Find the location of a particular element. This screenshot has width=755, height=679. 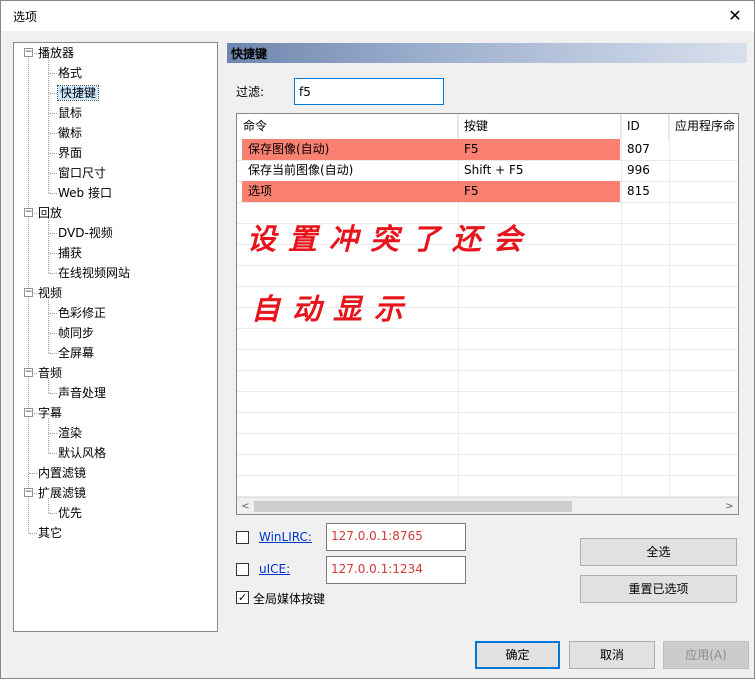

tree-item: 其它 is located at coordinates (50, 533).